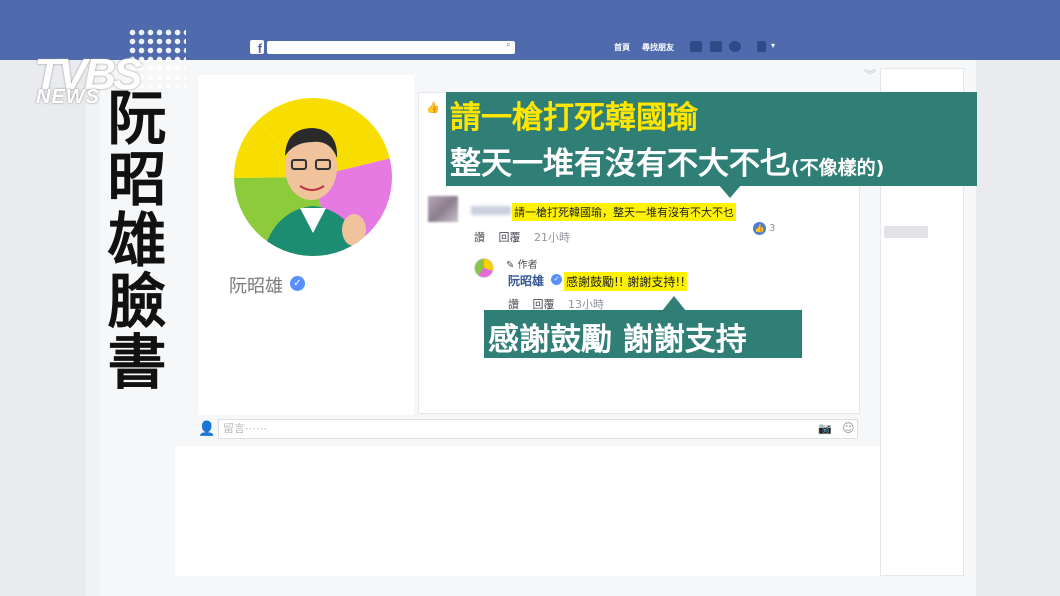  I want to click on nav-home: 首頁, so click(622, 47).